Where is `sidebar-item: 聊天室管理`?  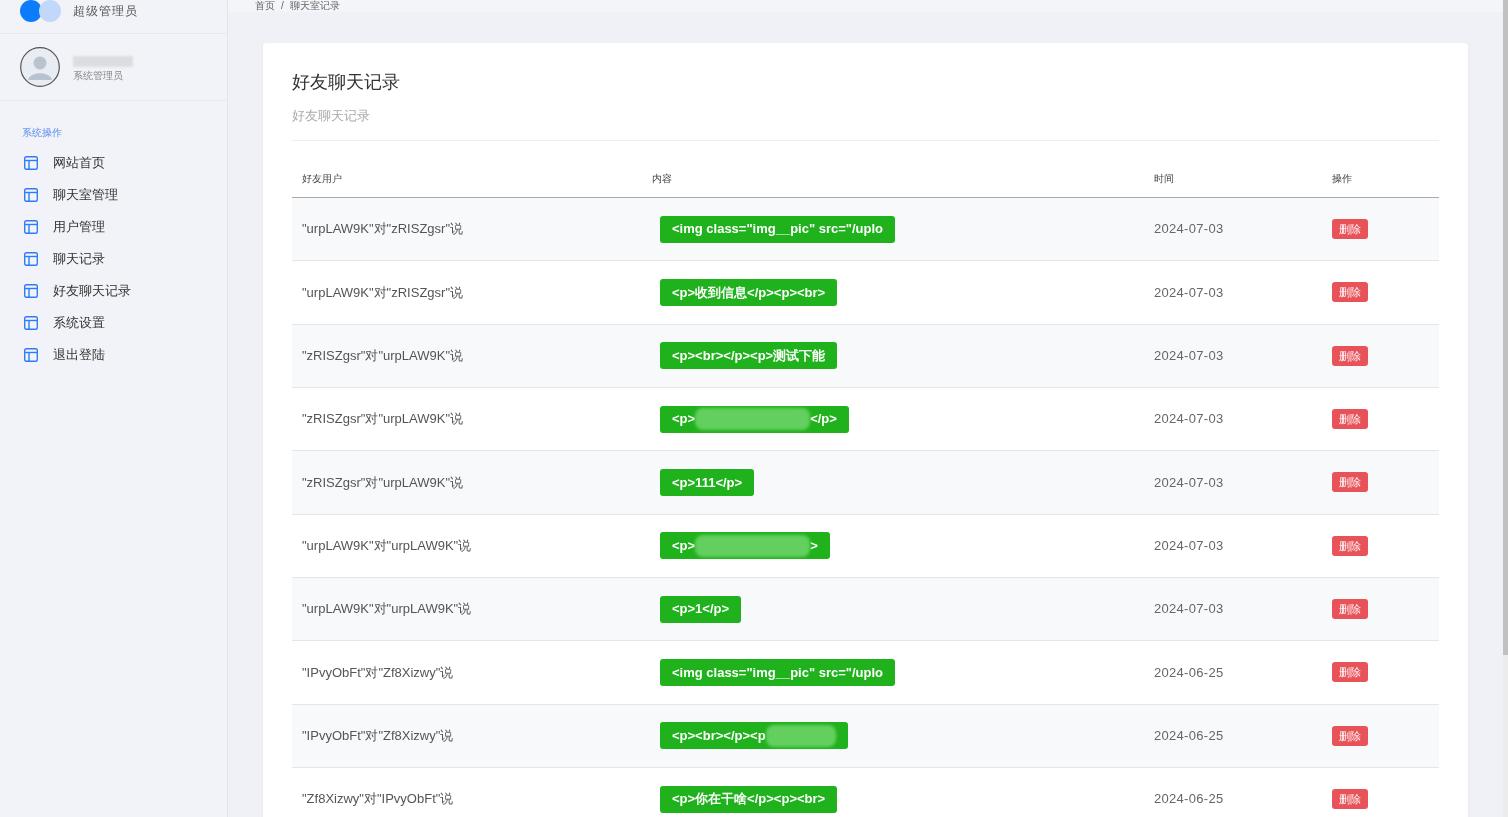 sidebar-item: 聊天室管理 is located at coordinates (71, 195).